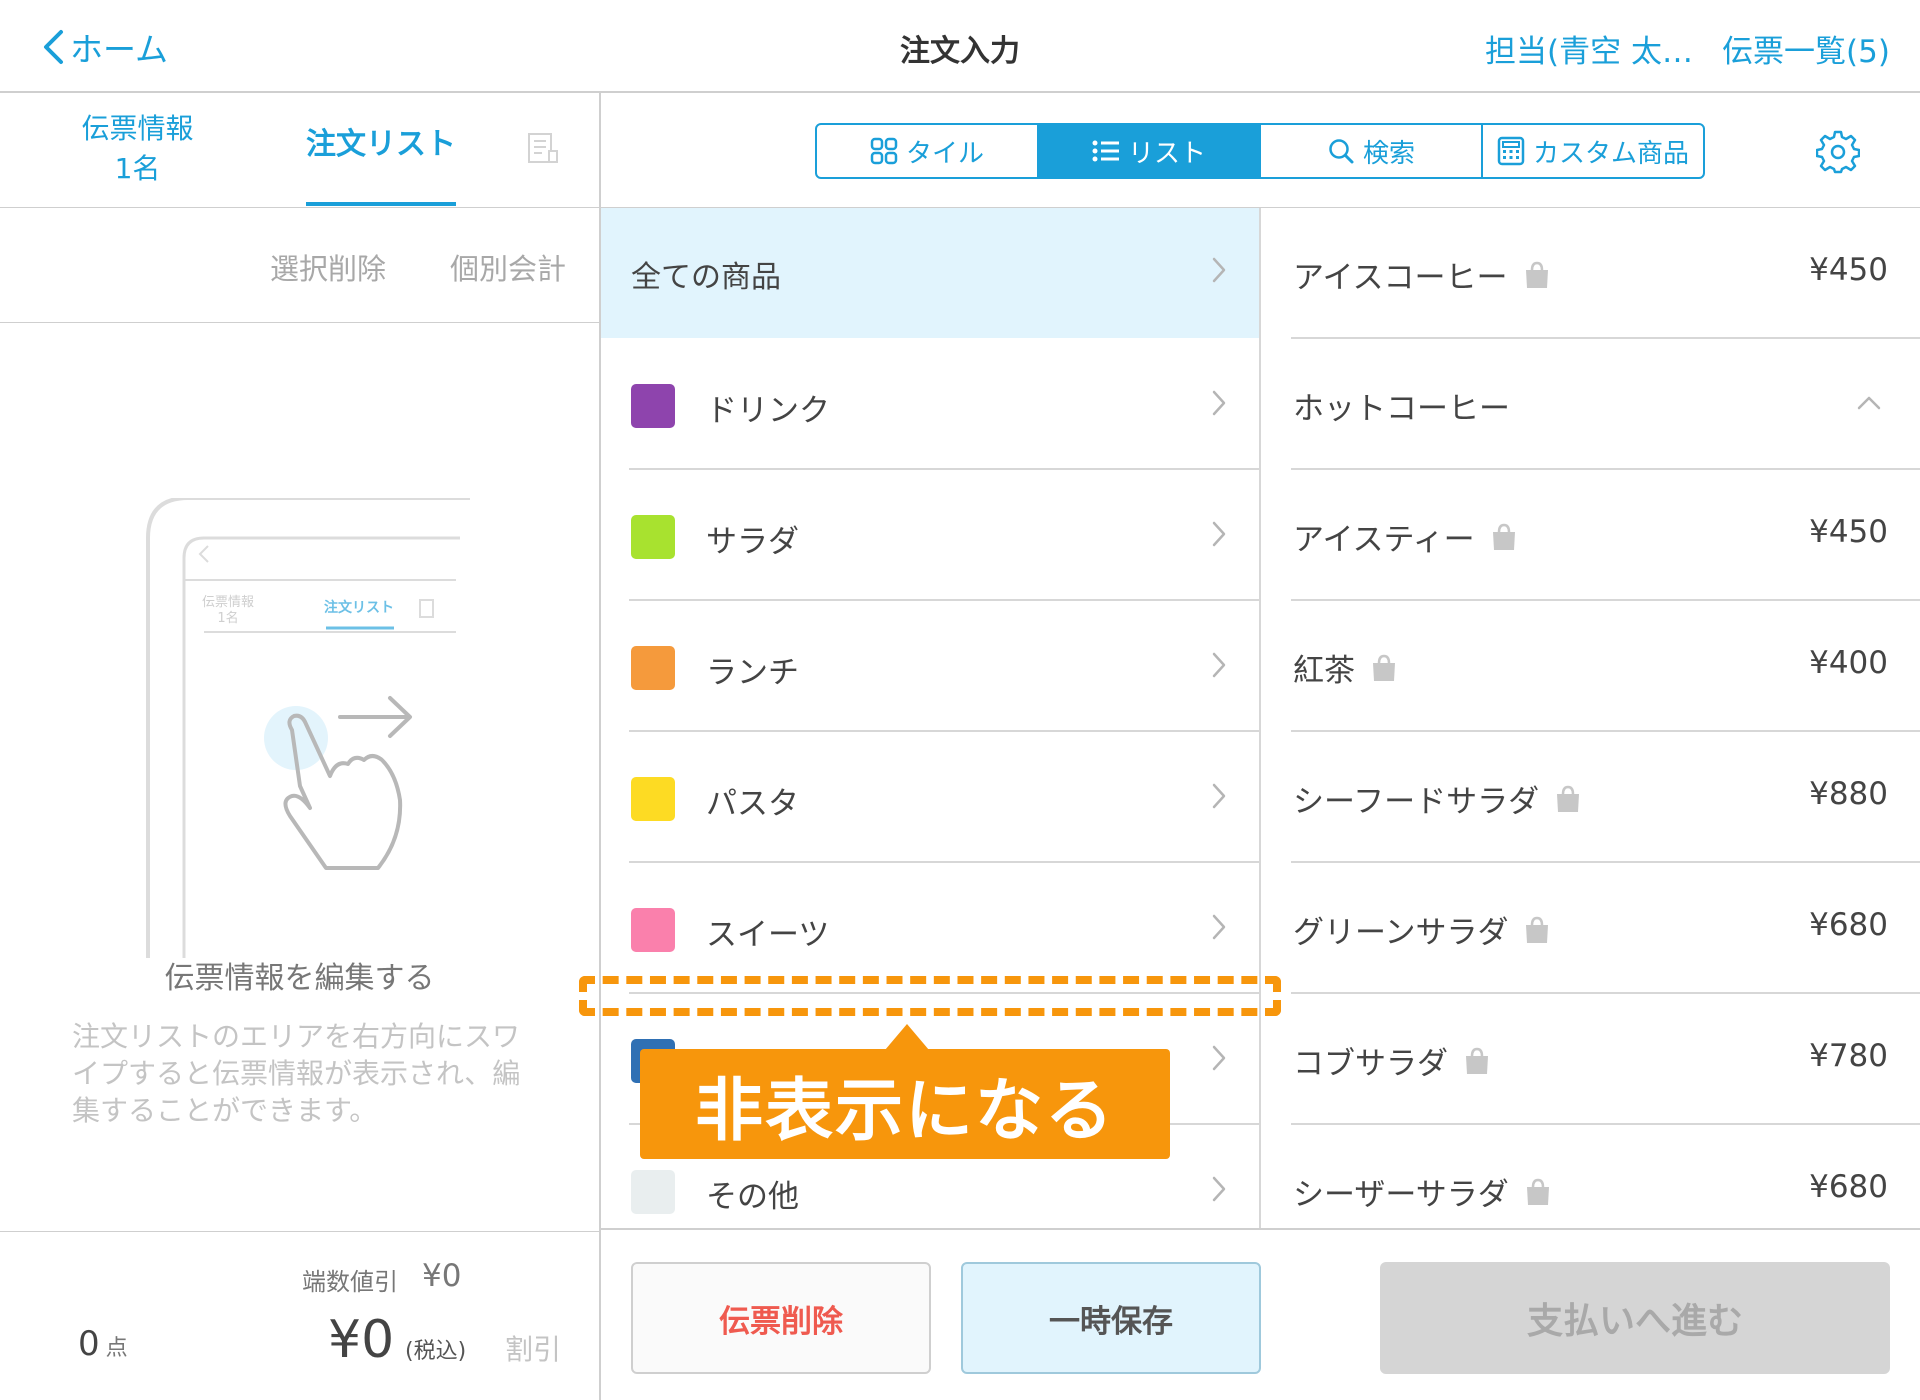 Image resolution: width=1920 pixels, height=1400 pixels. I want to click on rounding-discount-value: ¥0, so click(442, 1276).